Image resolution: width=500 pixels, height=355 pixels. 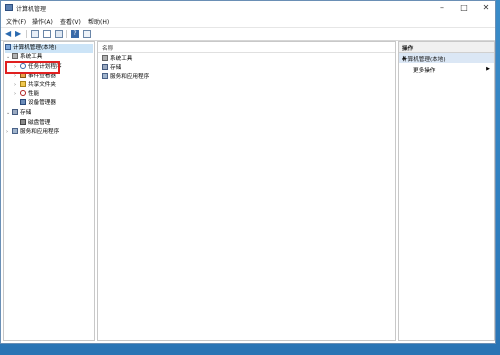 I want to click on actions-section: 计算机管理(本地) ▲, so click(x=446, y=58).